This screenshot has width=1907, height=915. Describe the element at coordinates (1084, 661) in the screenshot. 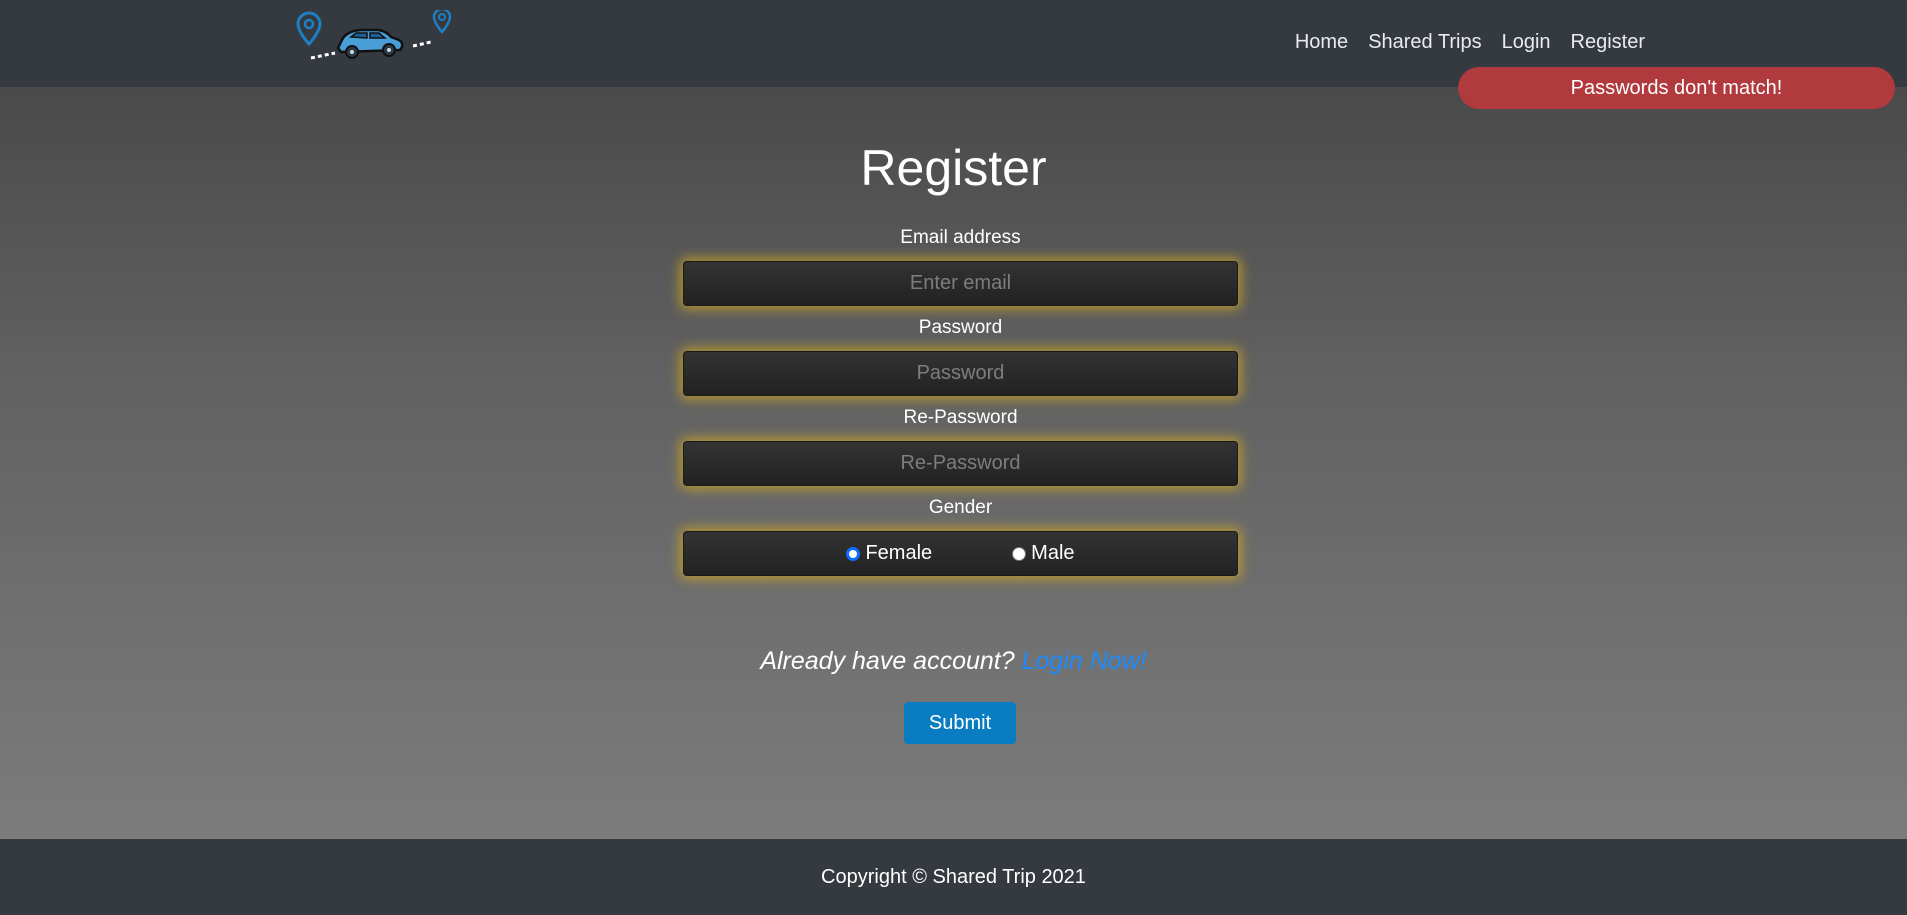

I see `login-now-link: Login Now!` at that location.